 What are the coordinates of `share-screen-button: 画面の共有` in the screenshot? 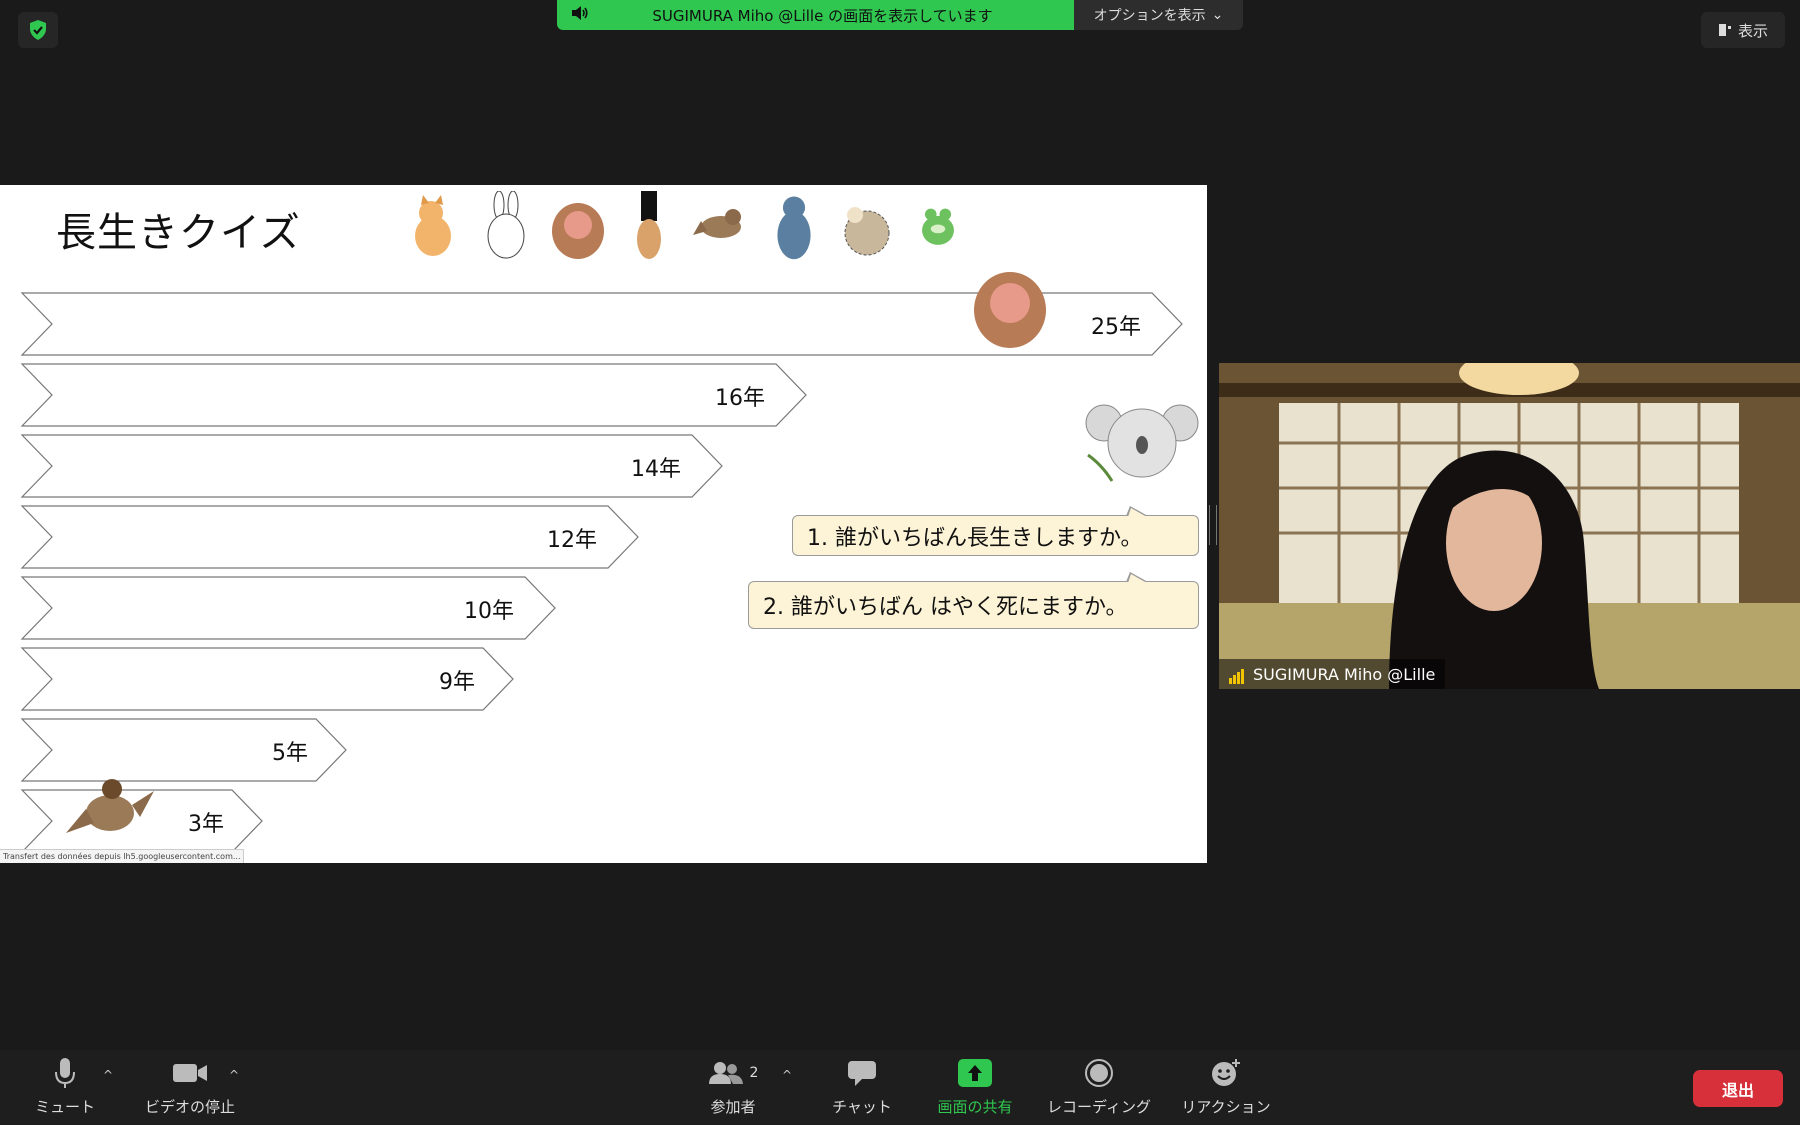 It's located at (975, 1087).